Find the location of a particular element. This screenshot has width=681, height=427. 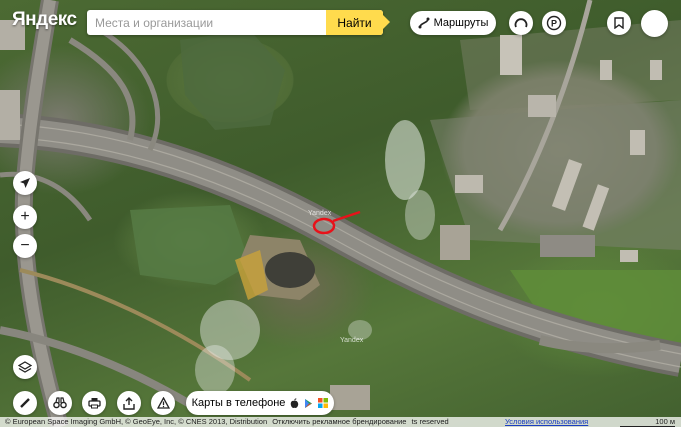

traffic-button is located at coordinates (521, 23).